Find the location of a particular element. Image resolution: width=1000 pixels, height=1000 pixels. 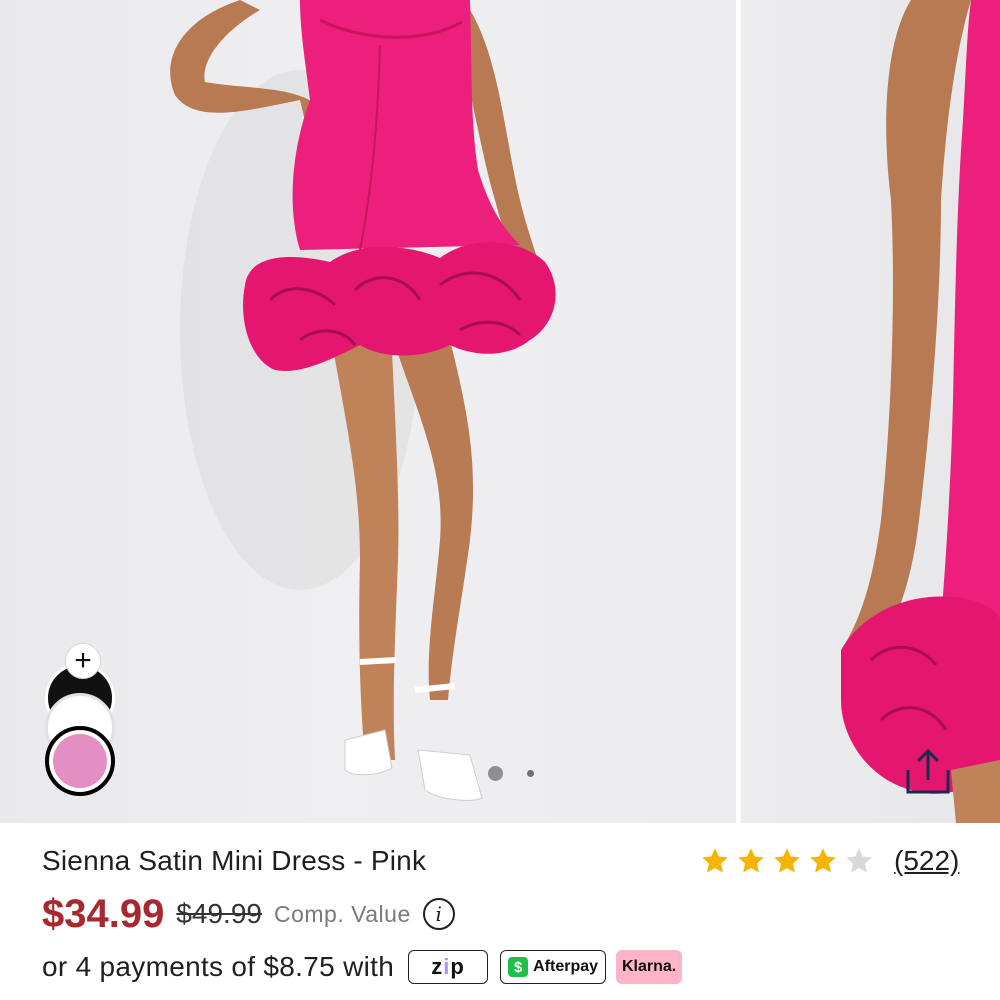

afterpay-badge: $ Afterpay is located at coordinates (553, 967).